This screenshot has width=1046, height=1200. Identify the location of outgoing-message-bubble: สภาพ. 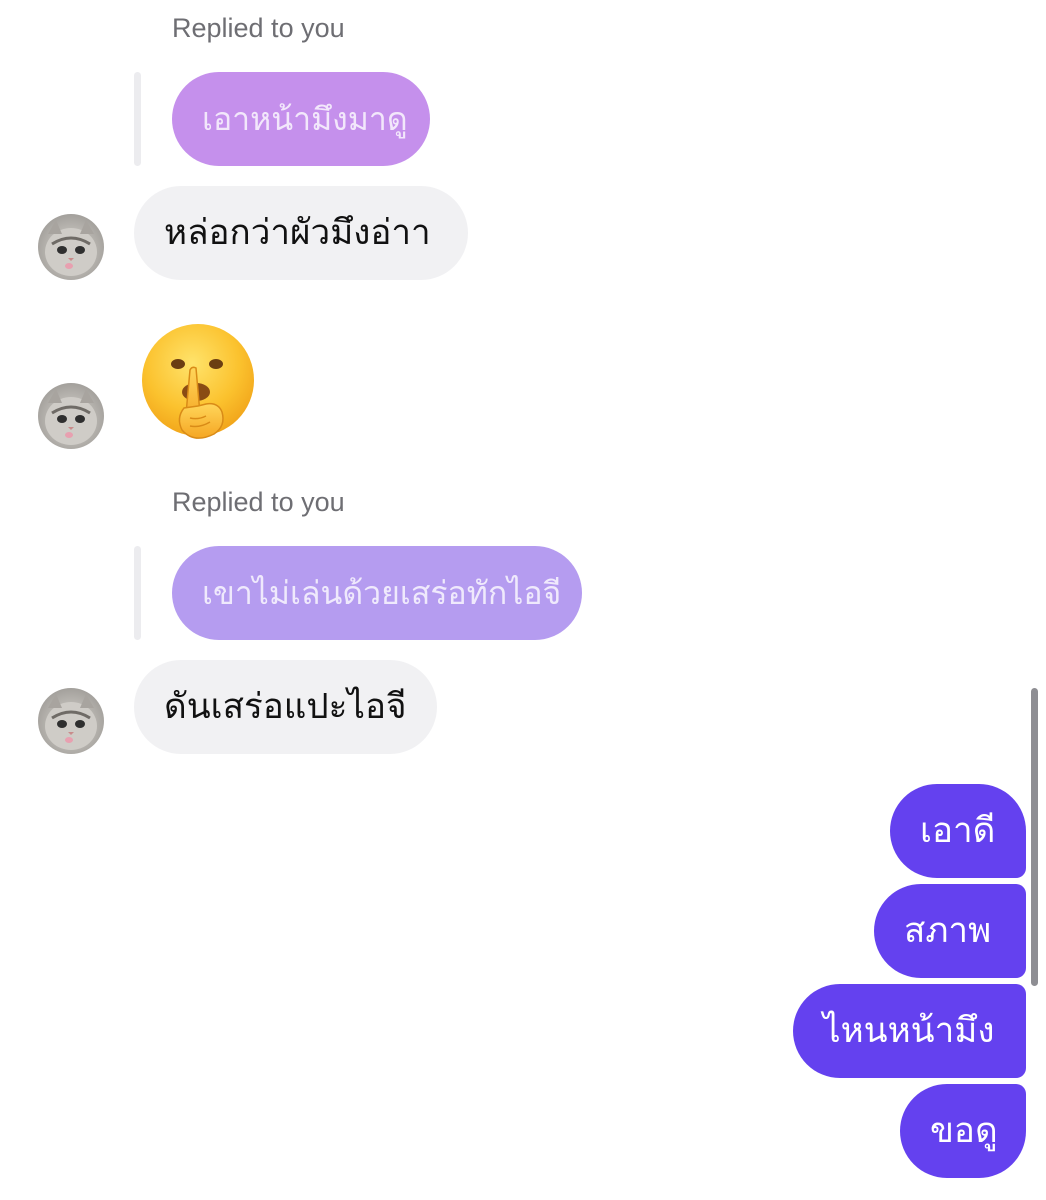
(950, 931).